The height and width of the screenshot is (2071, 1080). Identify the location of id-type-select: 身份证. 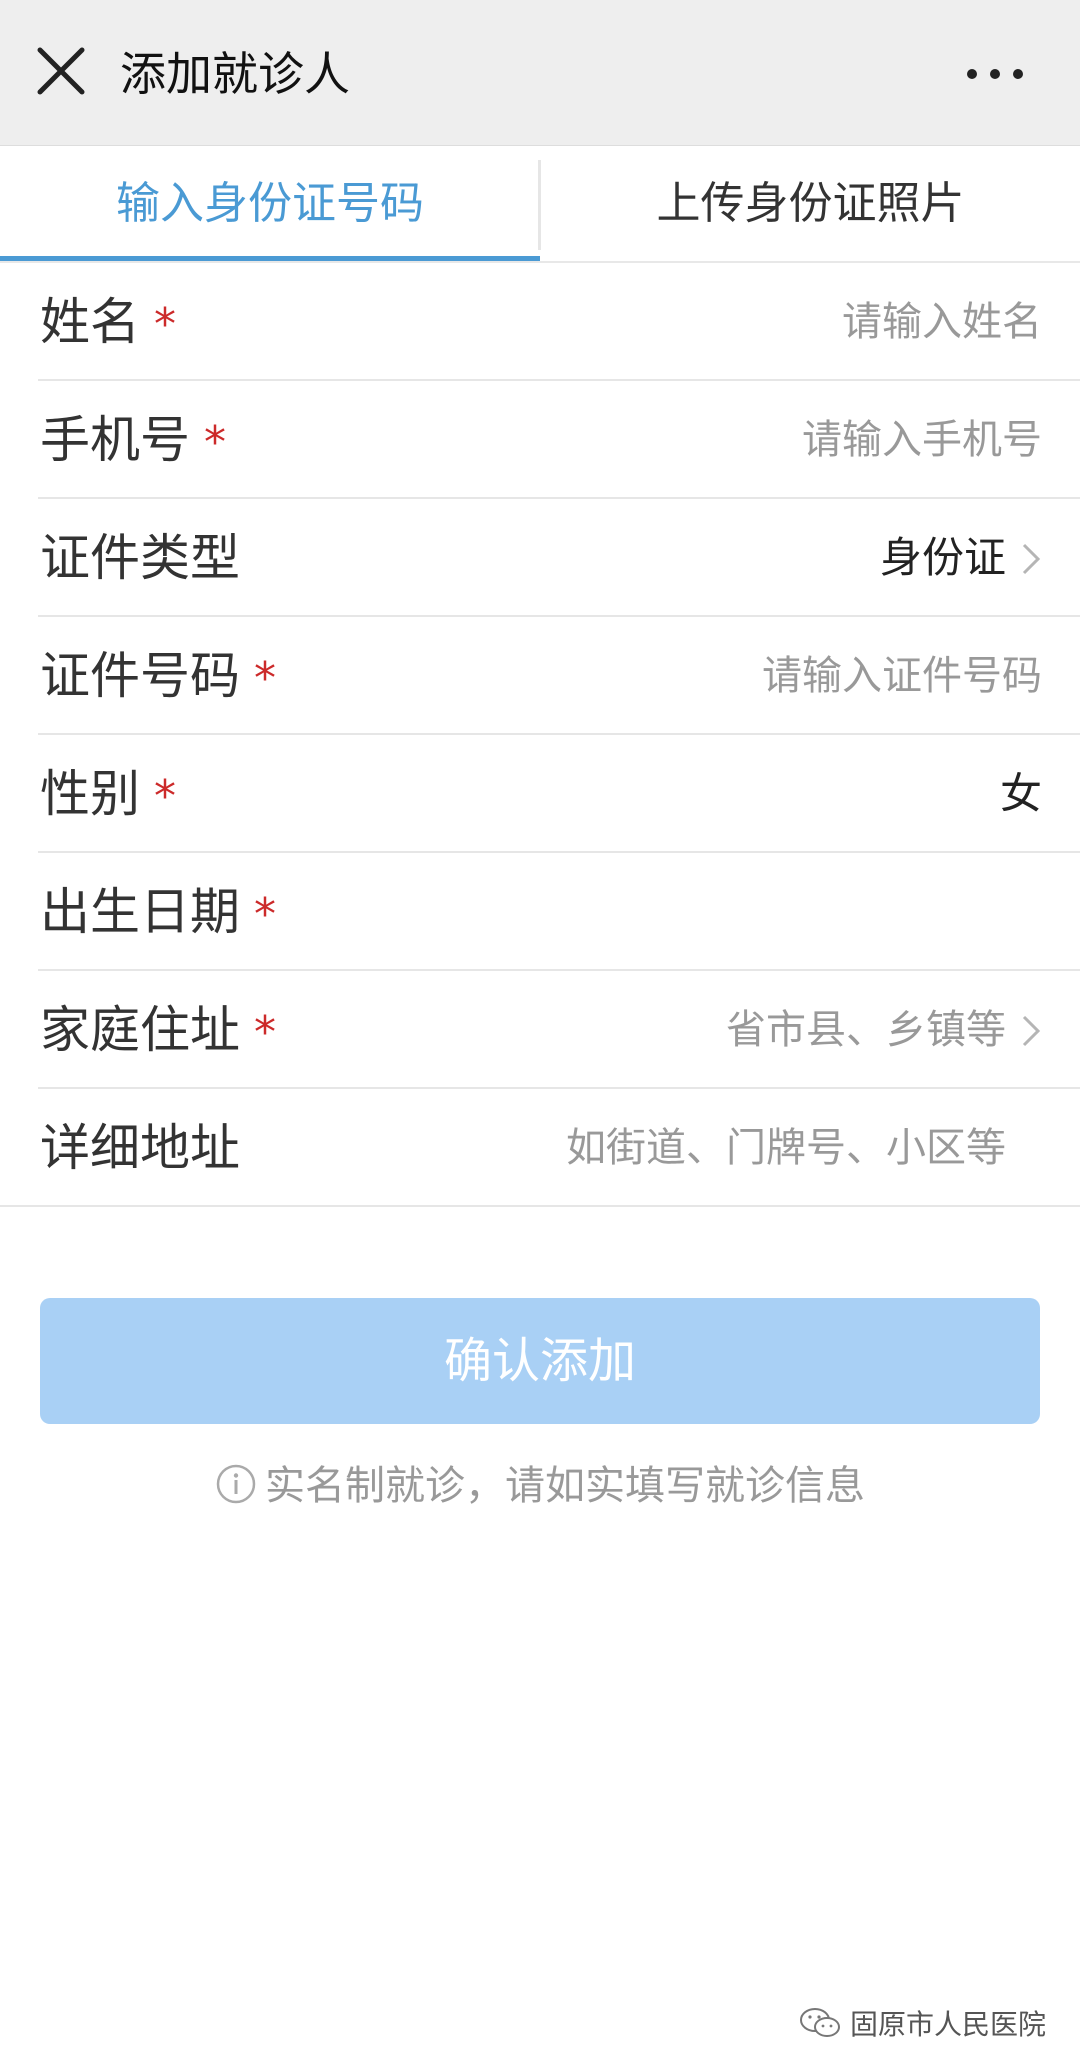
(943, 558).